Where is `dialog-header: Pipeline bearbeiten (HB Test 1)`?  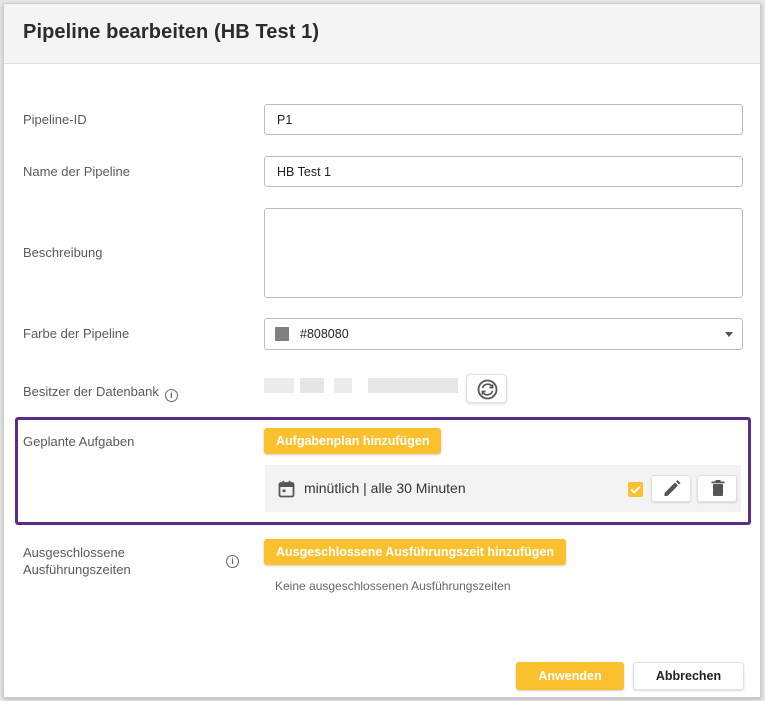 dialog-header: Pipeline bearbeiten (HB Test 1) is located at coordinates (382, 34).